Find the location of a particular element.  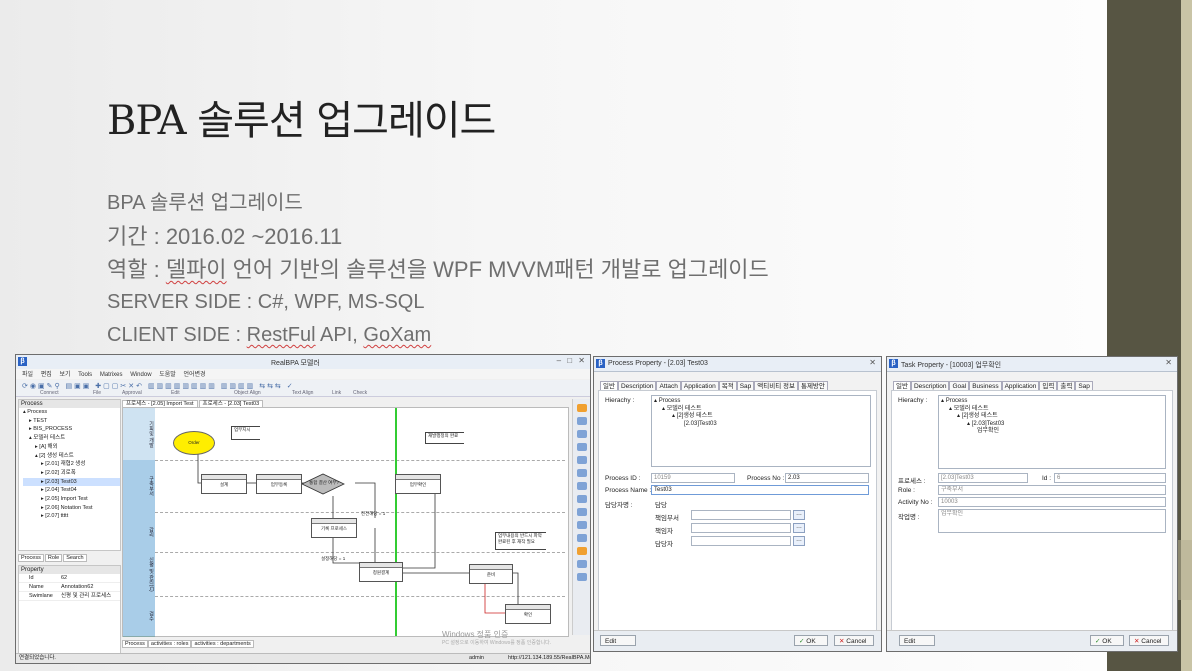

task-box: 확인 is located at coordinates (528, 614).